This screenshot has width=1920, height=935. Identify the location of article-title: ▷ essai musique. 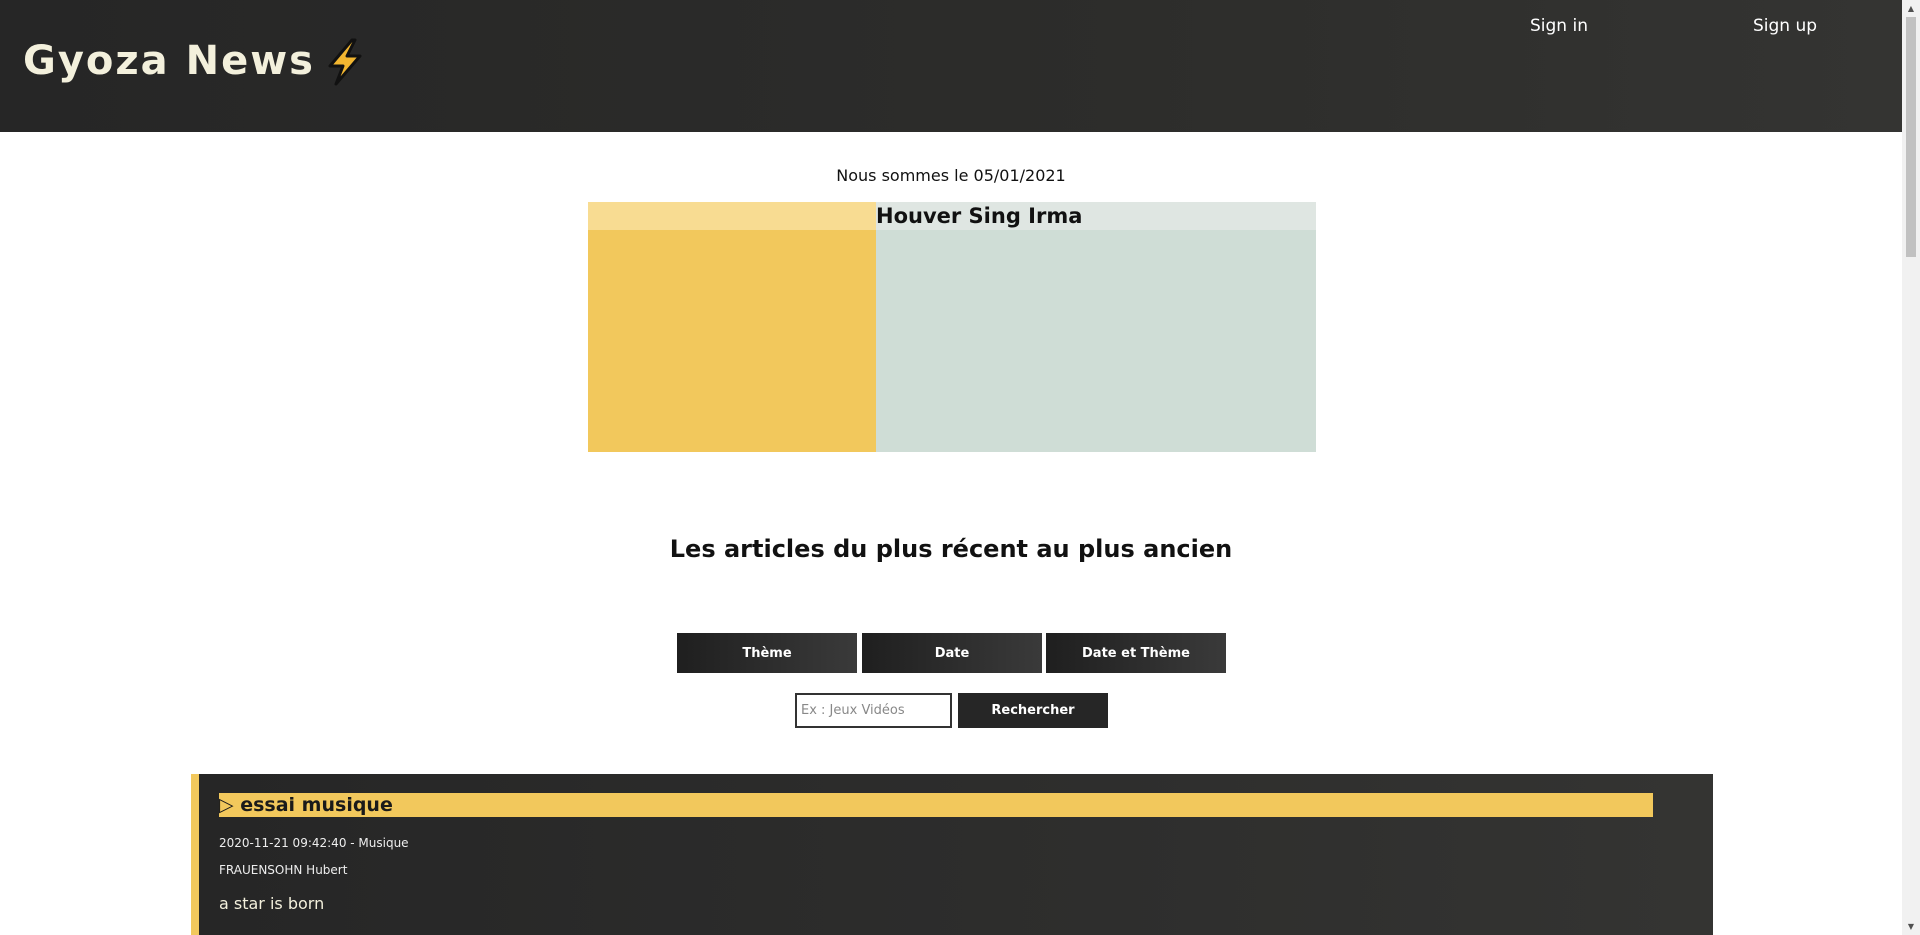
(306, 805).